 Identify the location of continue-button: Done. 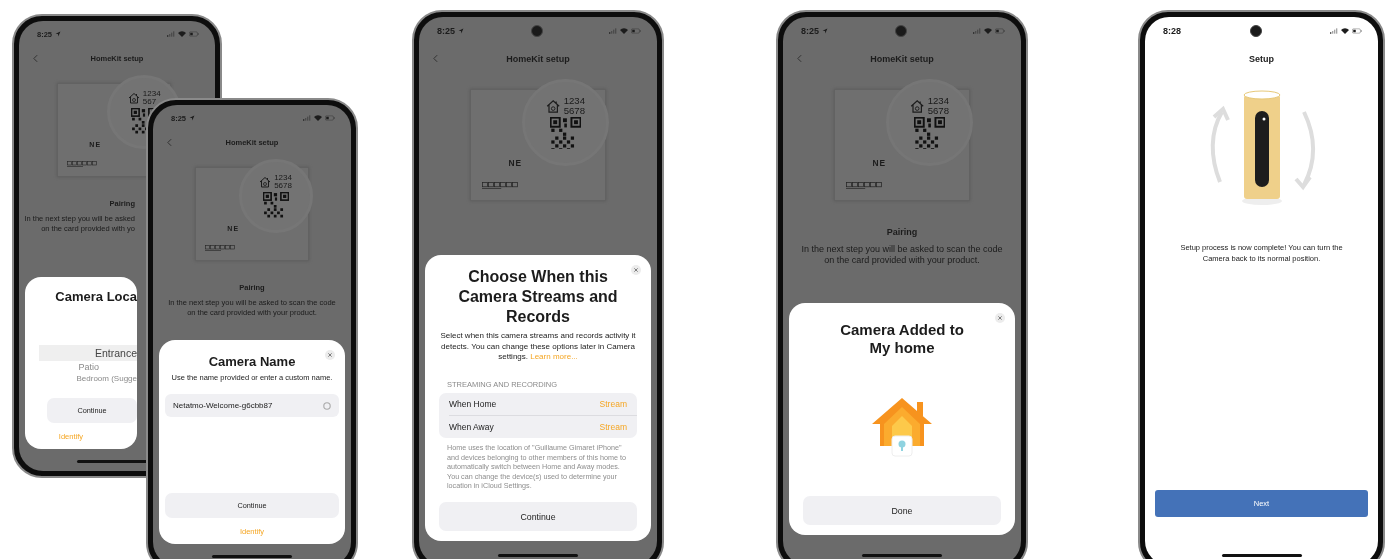
(902, 511).